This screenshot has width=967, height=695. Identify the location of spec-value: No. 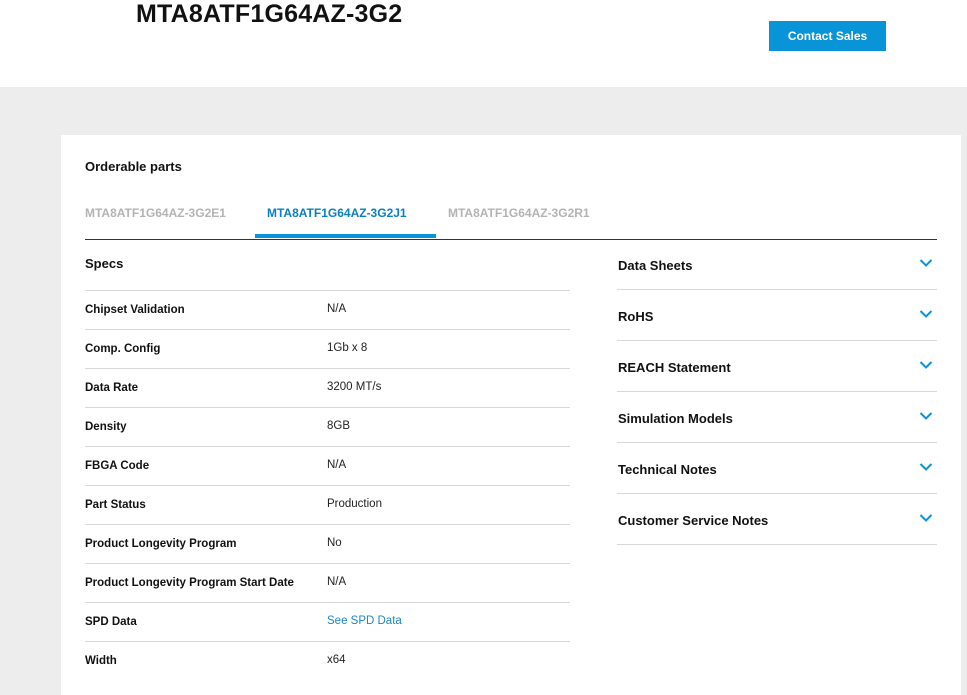
(334, 543).